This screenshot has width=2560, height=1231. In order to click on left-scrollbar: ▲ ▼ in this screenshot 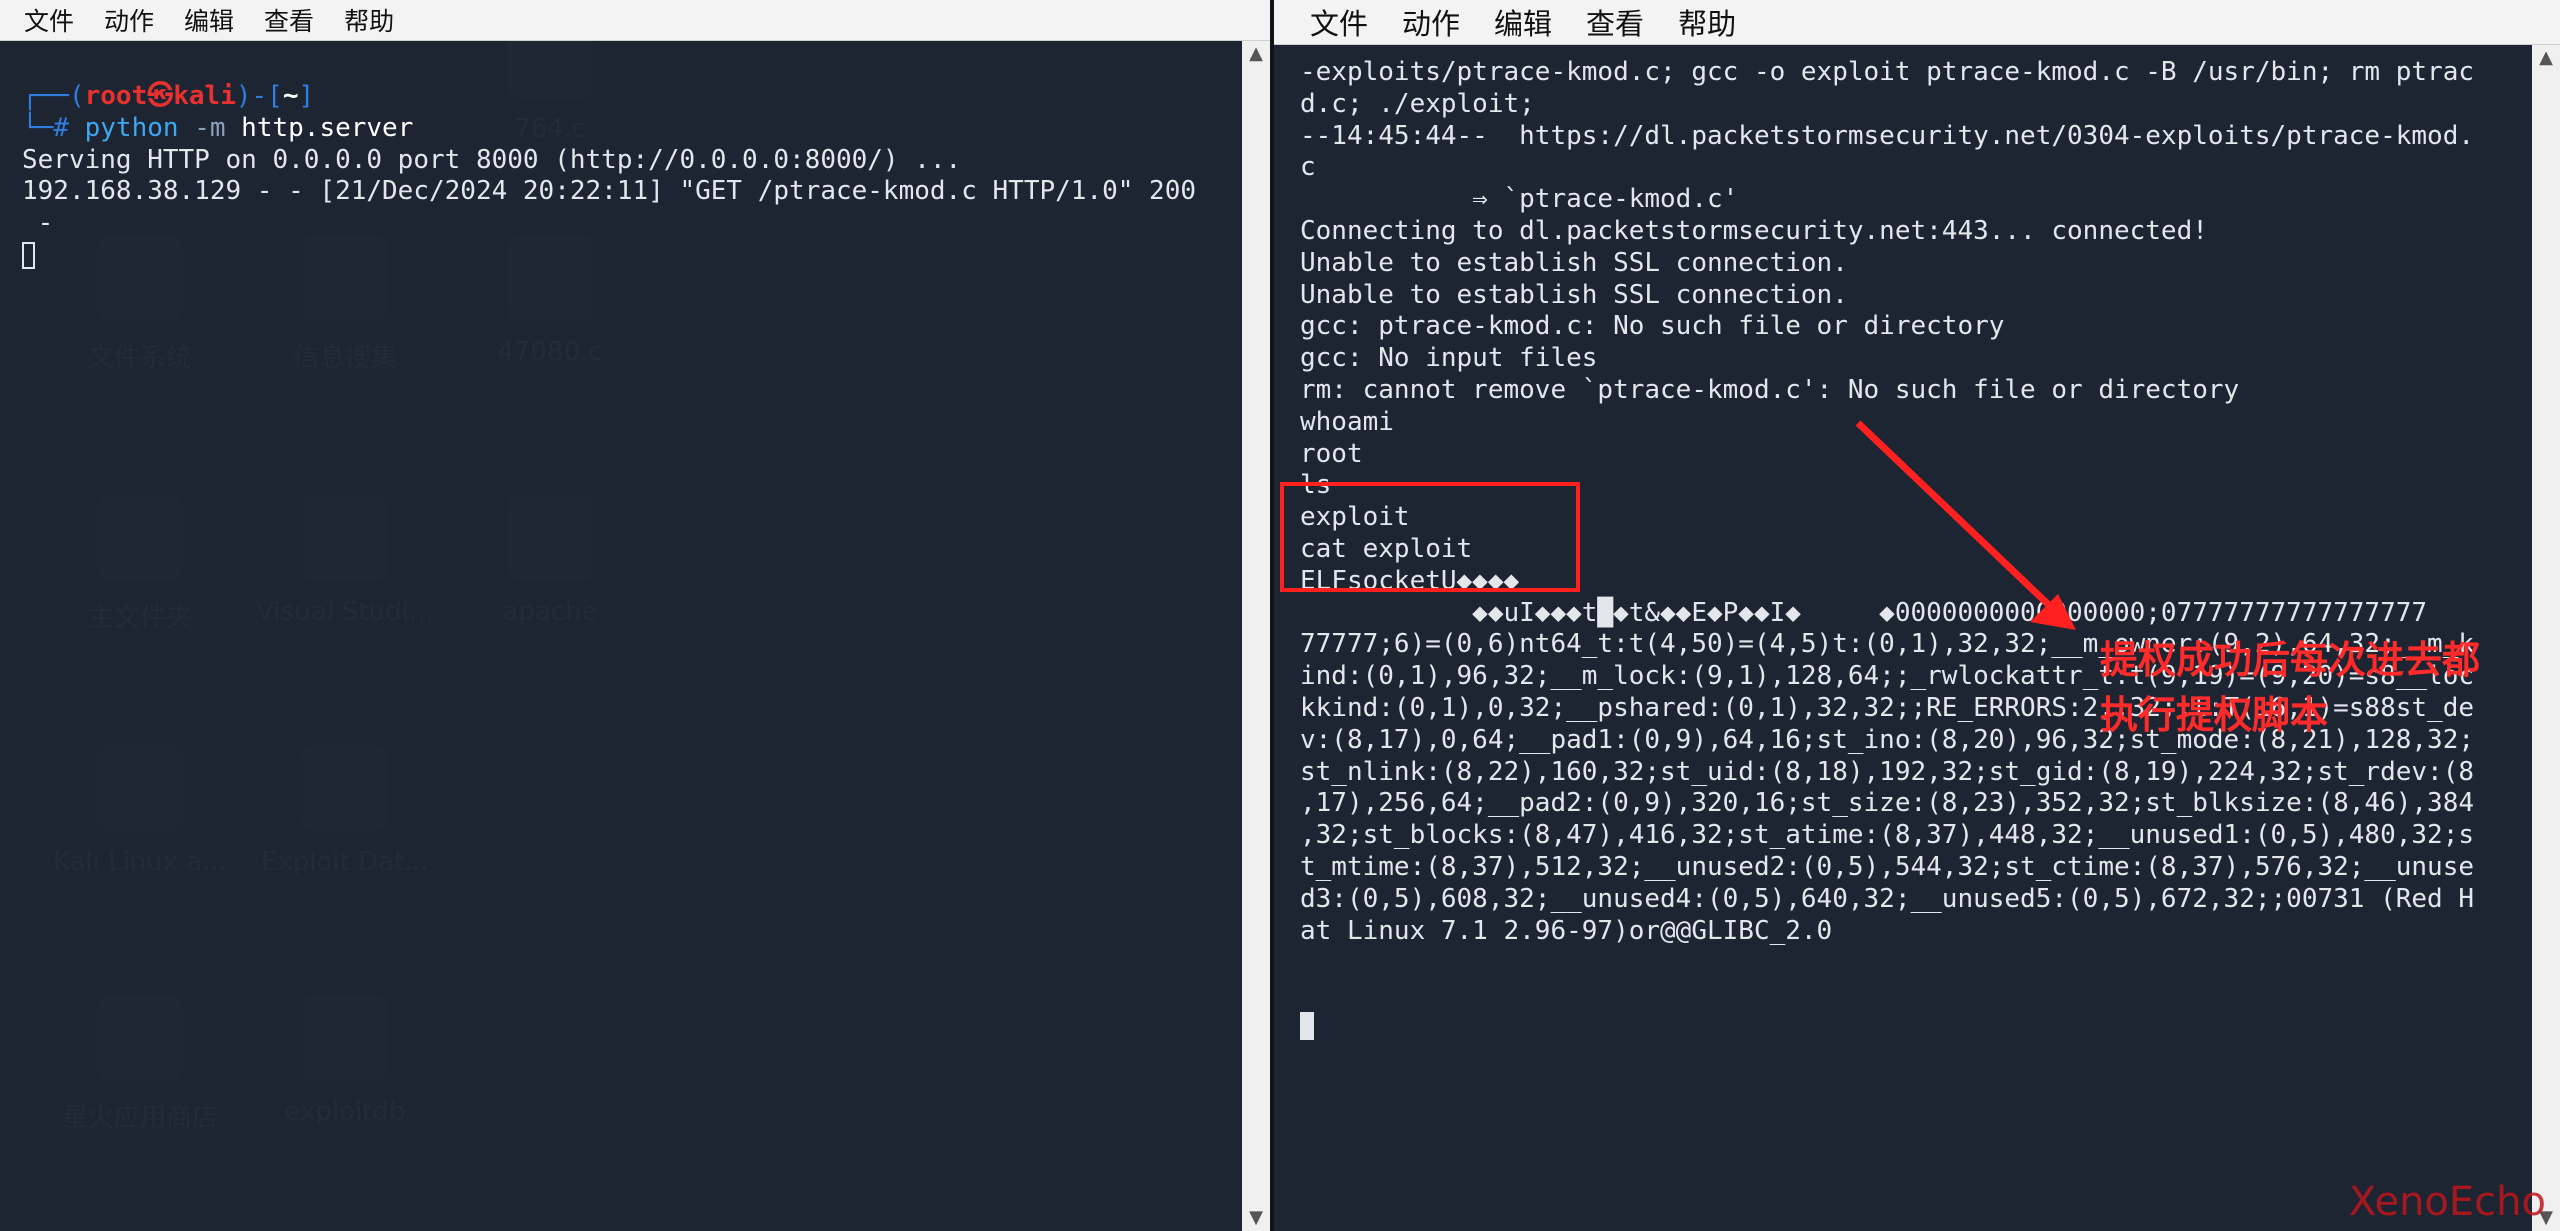, I will do `click(1256, 636)`.